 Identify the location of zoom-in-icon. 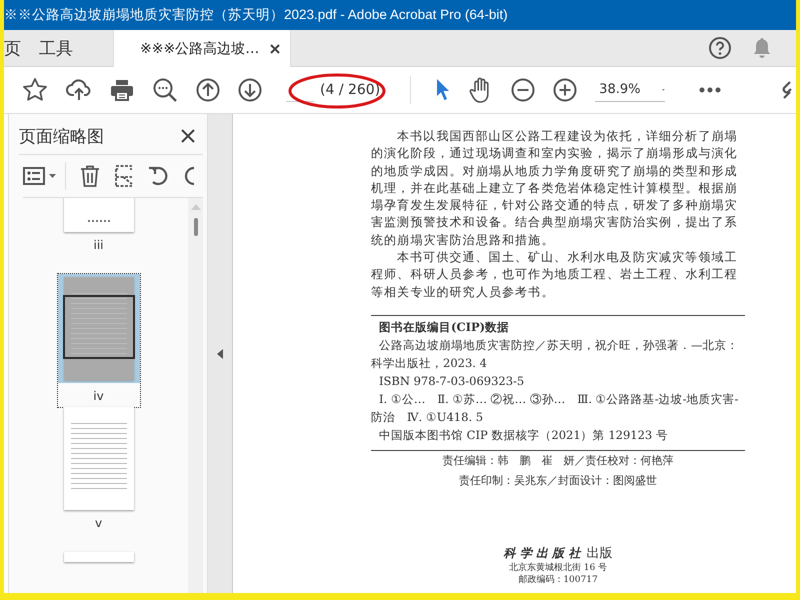
(565, 90).